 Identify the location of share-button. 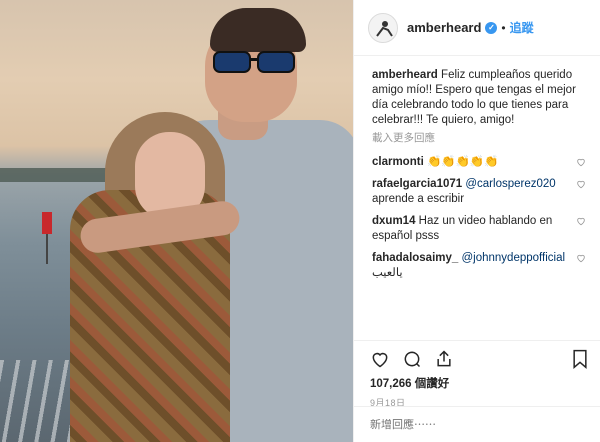
(444, 359).